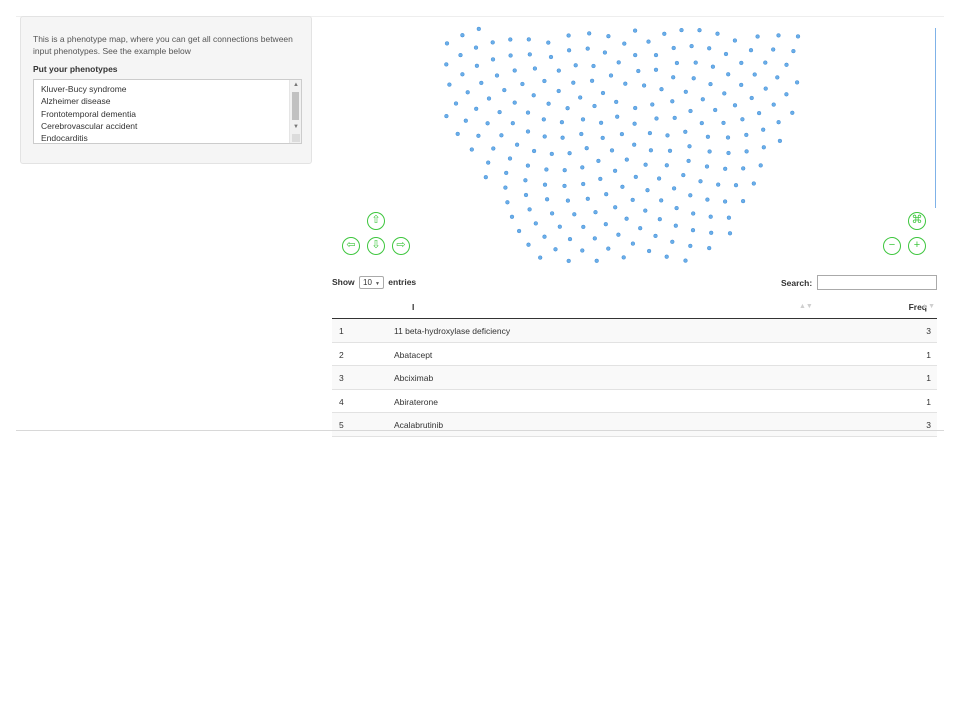 This screenshot has width=960, height=720. Describe the element at coordinates (295, 106) in the screenshot. I see `scrollbar-thumb` at that location.